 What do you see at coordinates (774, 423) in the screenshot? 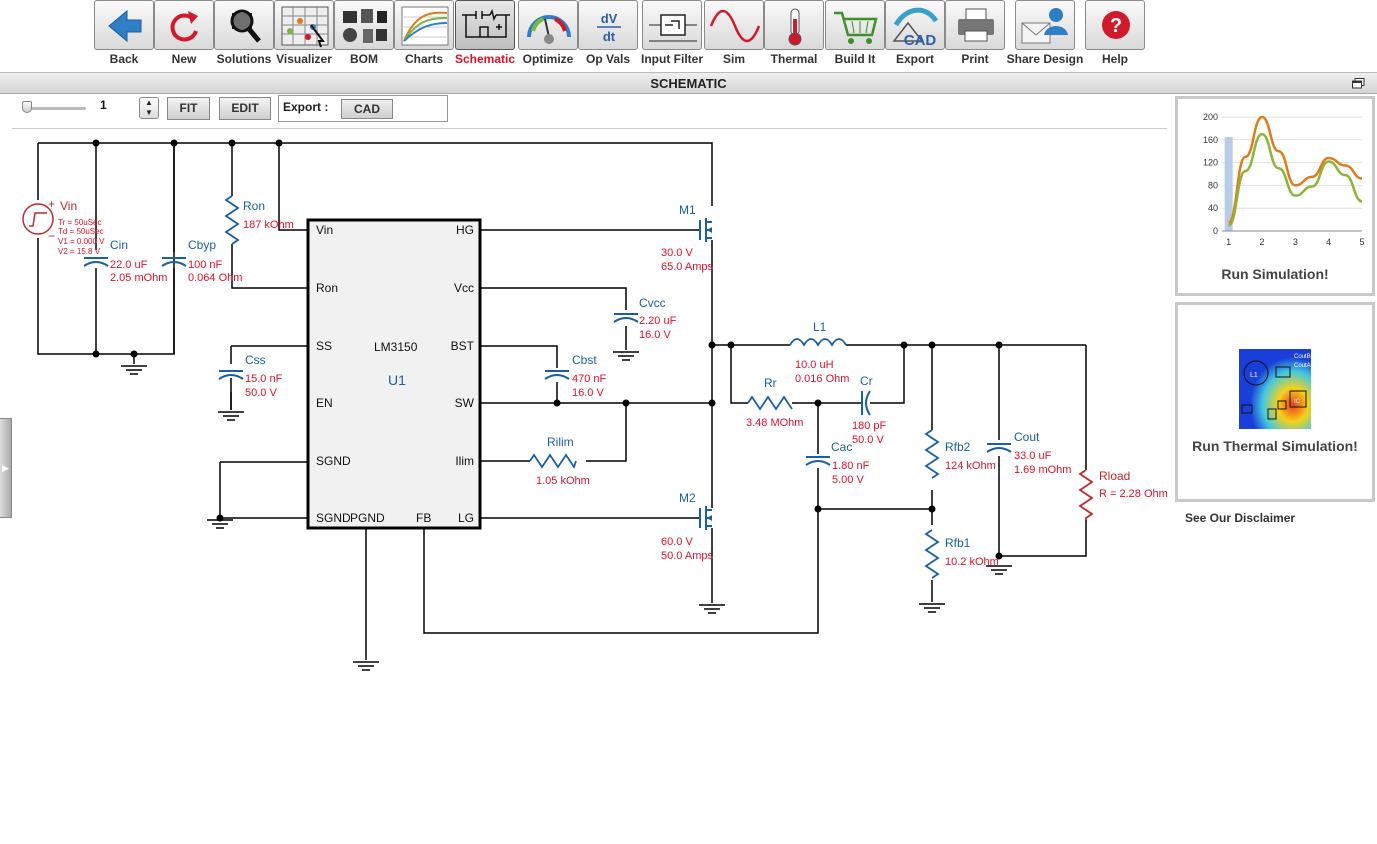
I see `rr-value: 3.48 MOhm` at bounding box center [774, 423].